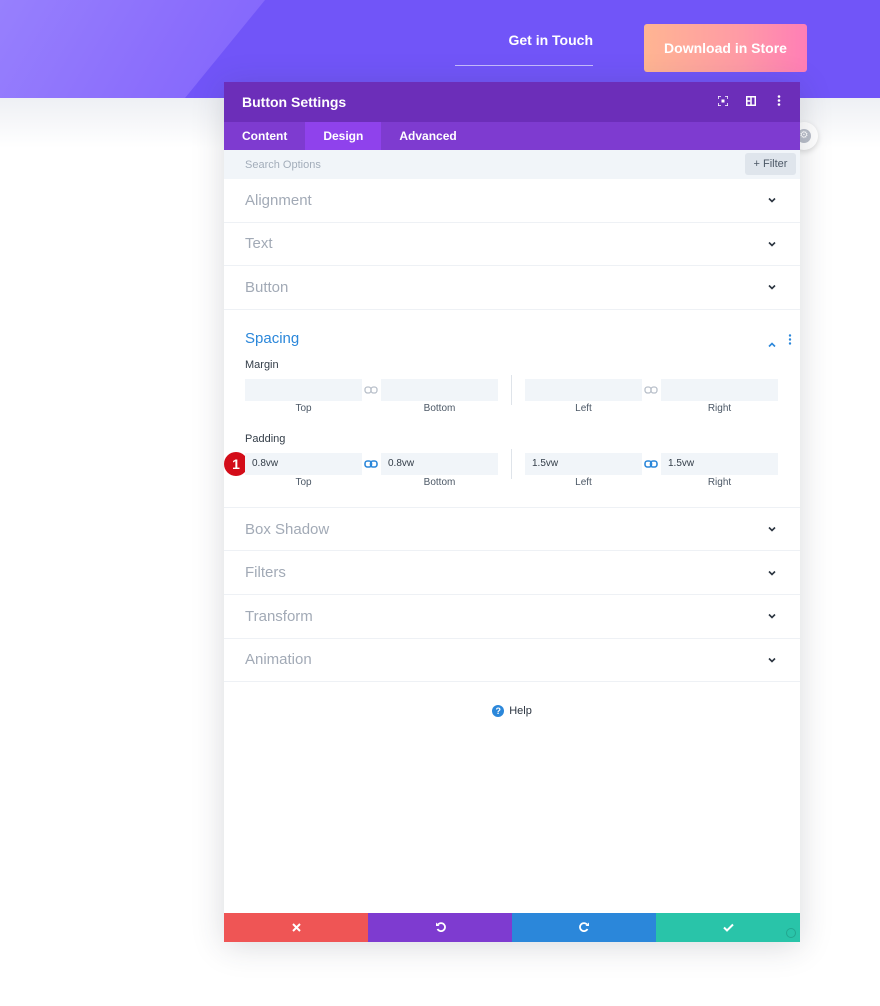 This screenshot has width=880, height=1006. I want to click on checkmark-icon, so click(728, 927).